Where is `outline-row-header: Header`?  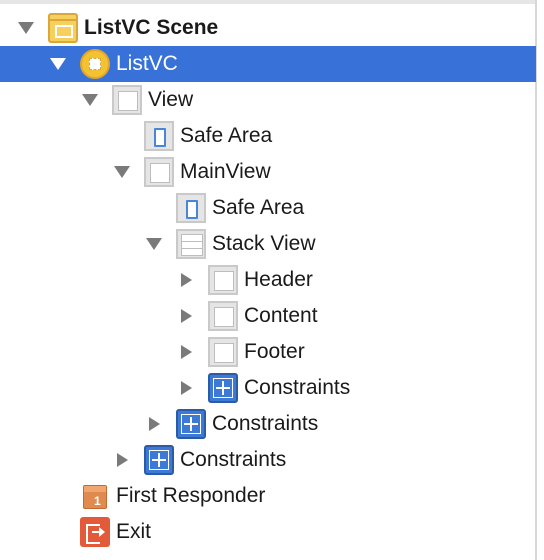 outline-row-header: Header is located at coordinates (268, 280).